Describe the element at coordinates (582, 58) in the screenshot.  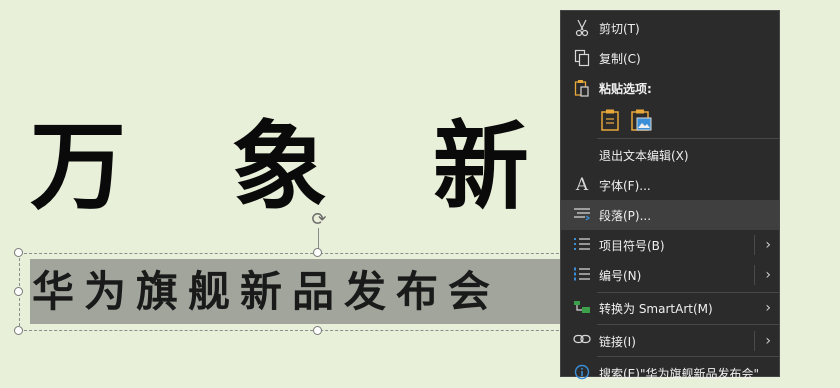
I see `copy-icon` at that location.